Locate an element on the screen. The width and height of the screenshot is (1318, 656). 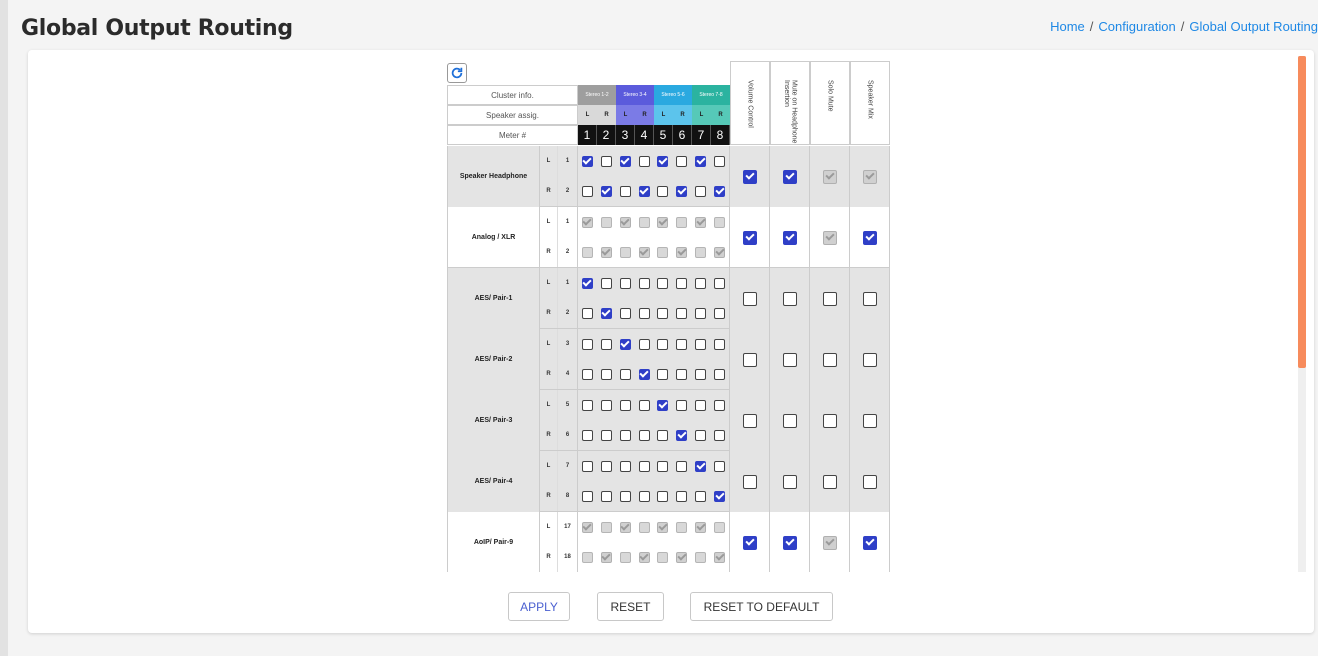
apply-button: APPLY is located at coordinates (539, 606).